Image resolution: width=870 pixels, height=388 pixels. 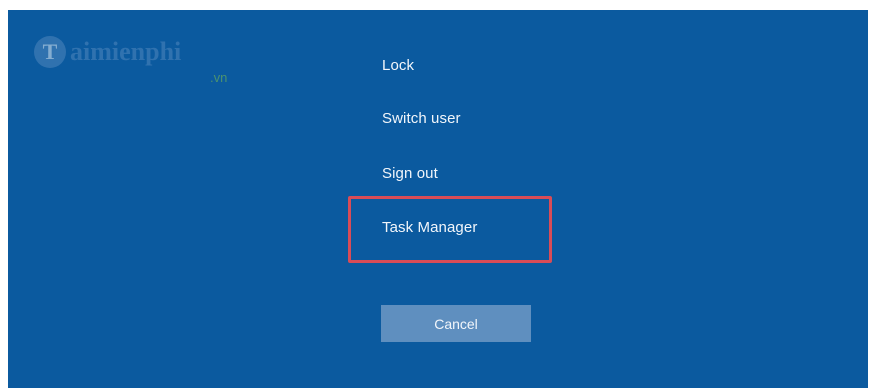 I want to click on logo-initial: T, so click(x=50, y=51).